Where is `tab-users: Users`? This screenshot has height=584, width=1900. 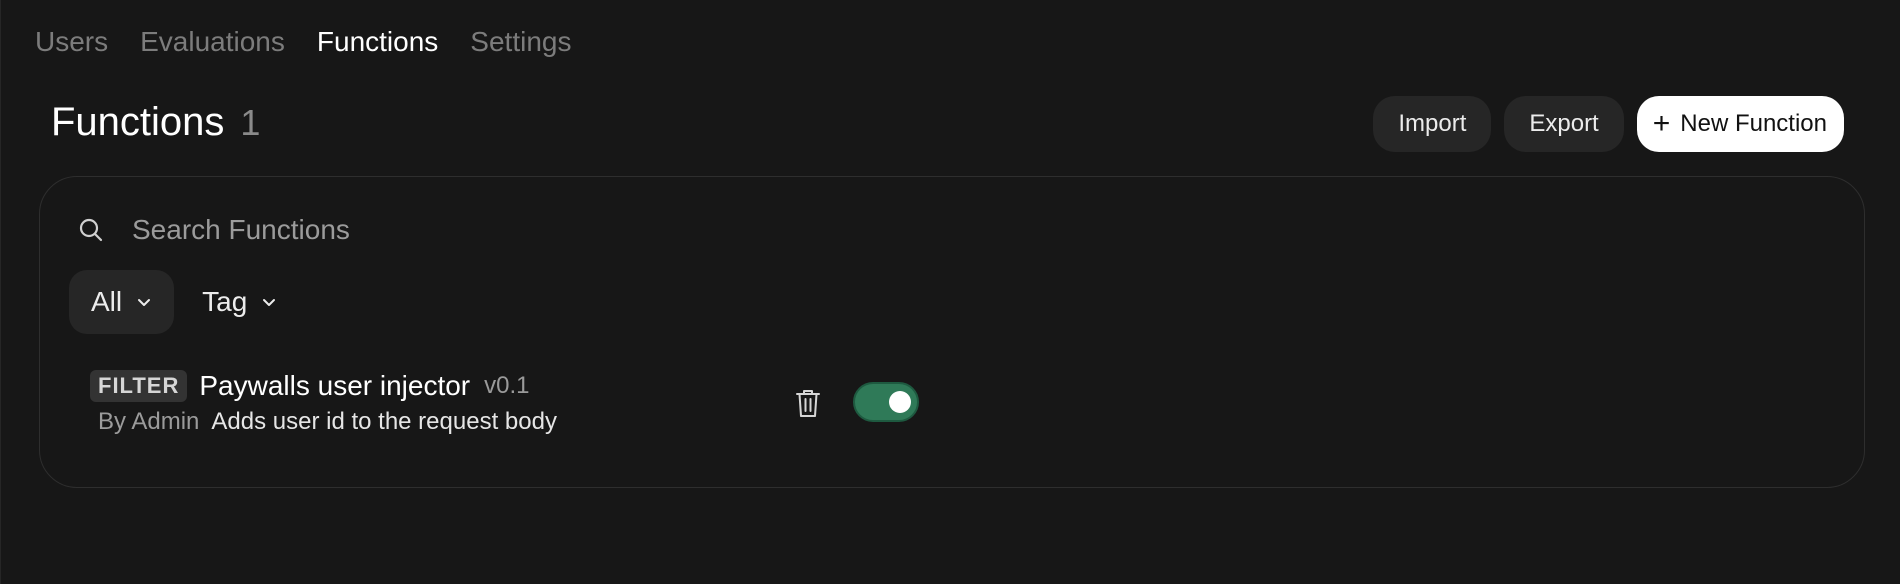 tab-users: Users is located at coordinates (71, 42).